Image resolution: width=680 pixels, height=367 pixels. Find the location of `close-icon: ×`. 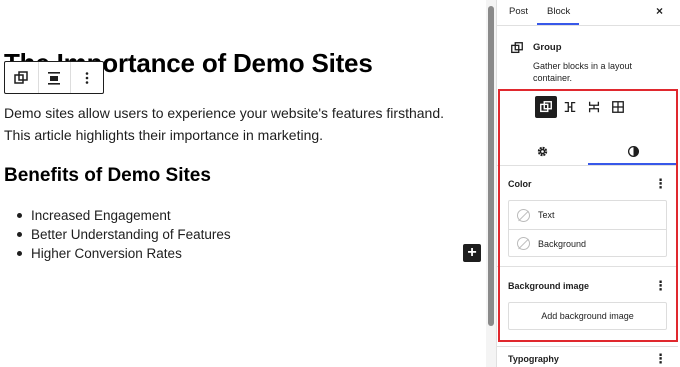

close-icon: × is located at coordinates (659, 11).